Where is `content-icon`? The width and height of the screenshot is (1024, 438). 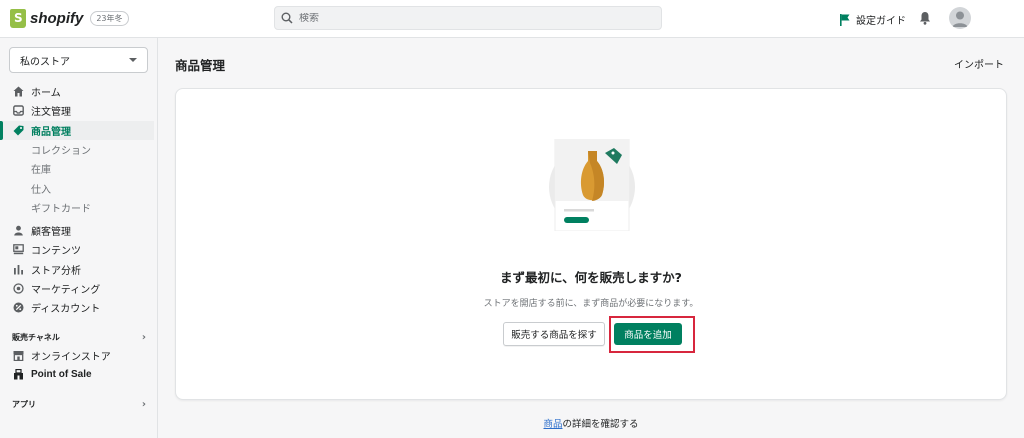 content-icon is located at coordinates (18, 250).